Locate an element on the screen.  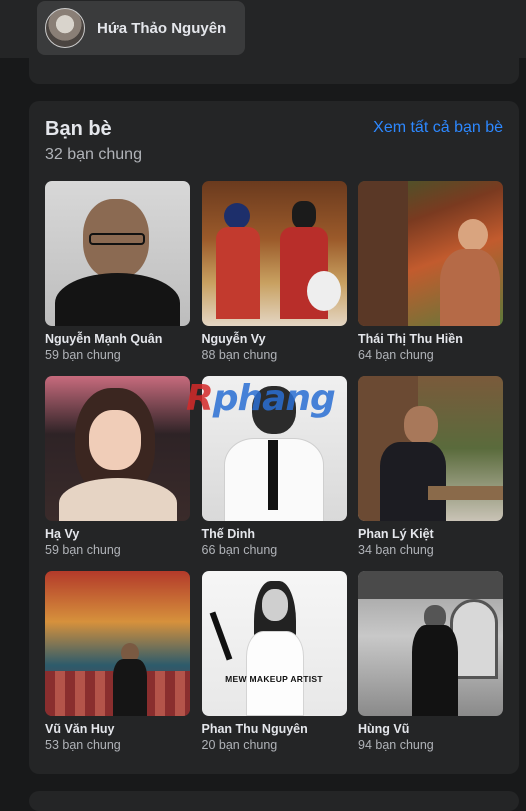
photo-caption: MEW MAKEUP ARTIST is located at coordinates (274, 679).